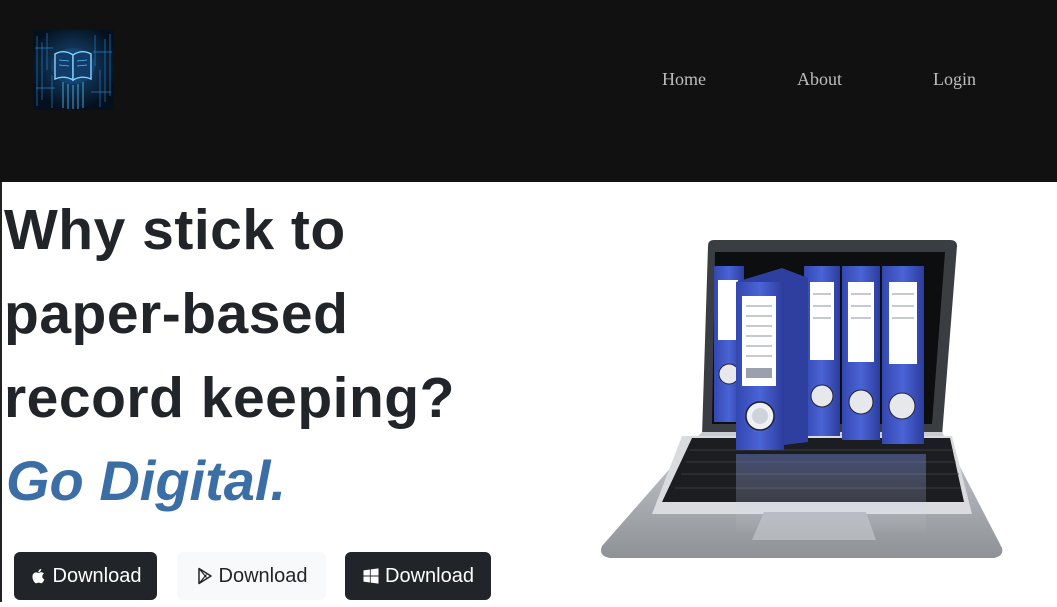 This screenshot has width=1057, height=607. Describe the element at coordinates (97, 575) in the screenshot. I see `download-apple-label: Download` at that location.